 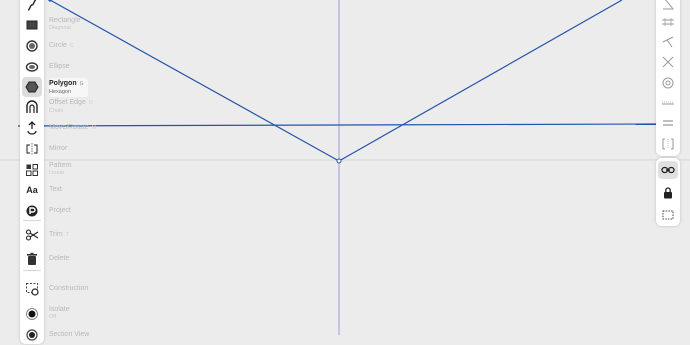 I want to click on polygon-tool-button, so click(x=32, y=87).